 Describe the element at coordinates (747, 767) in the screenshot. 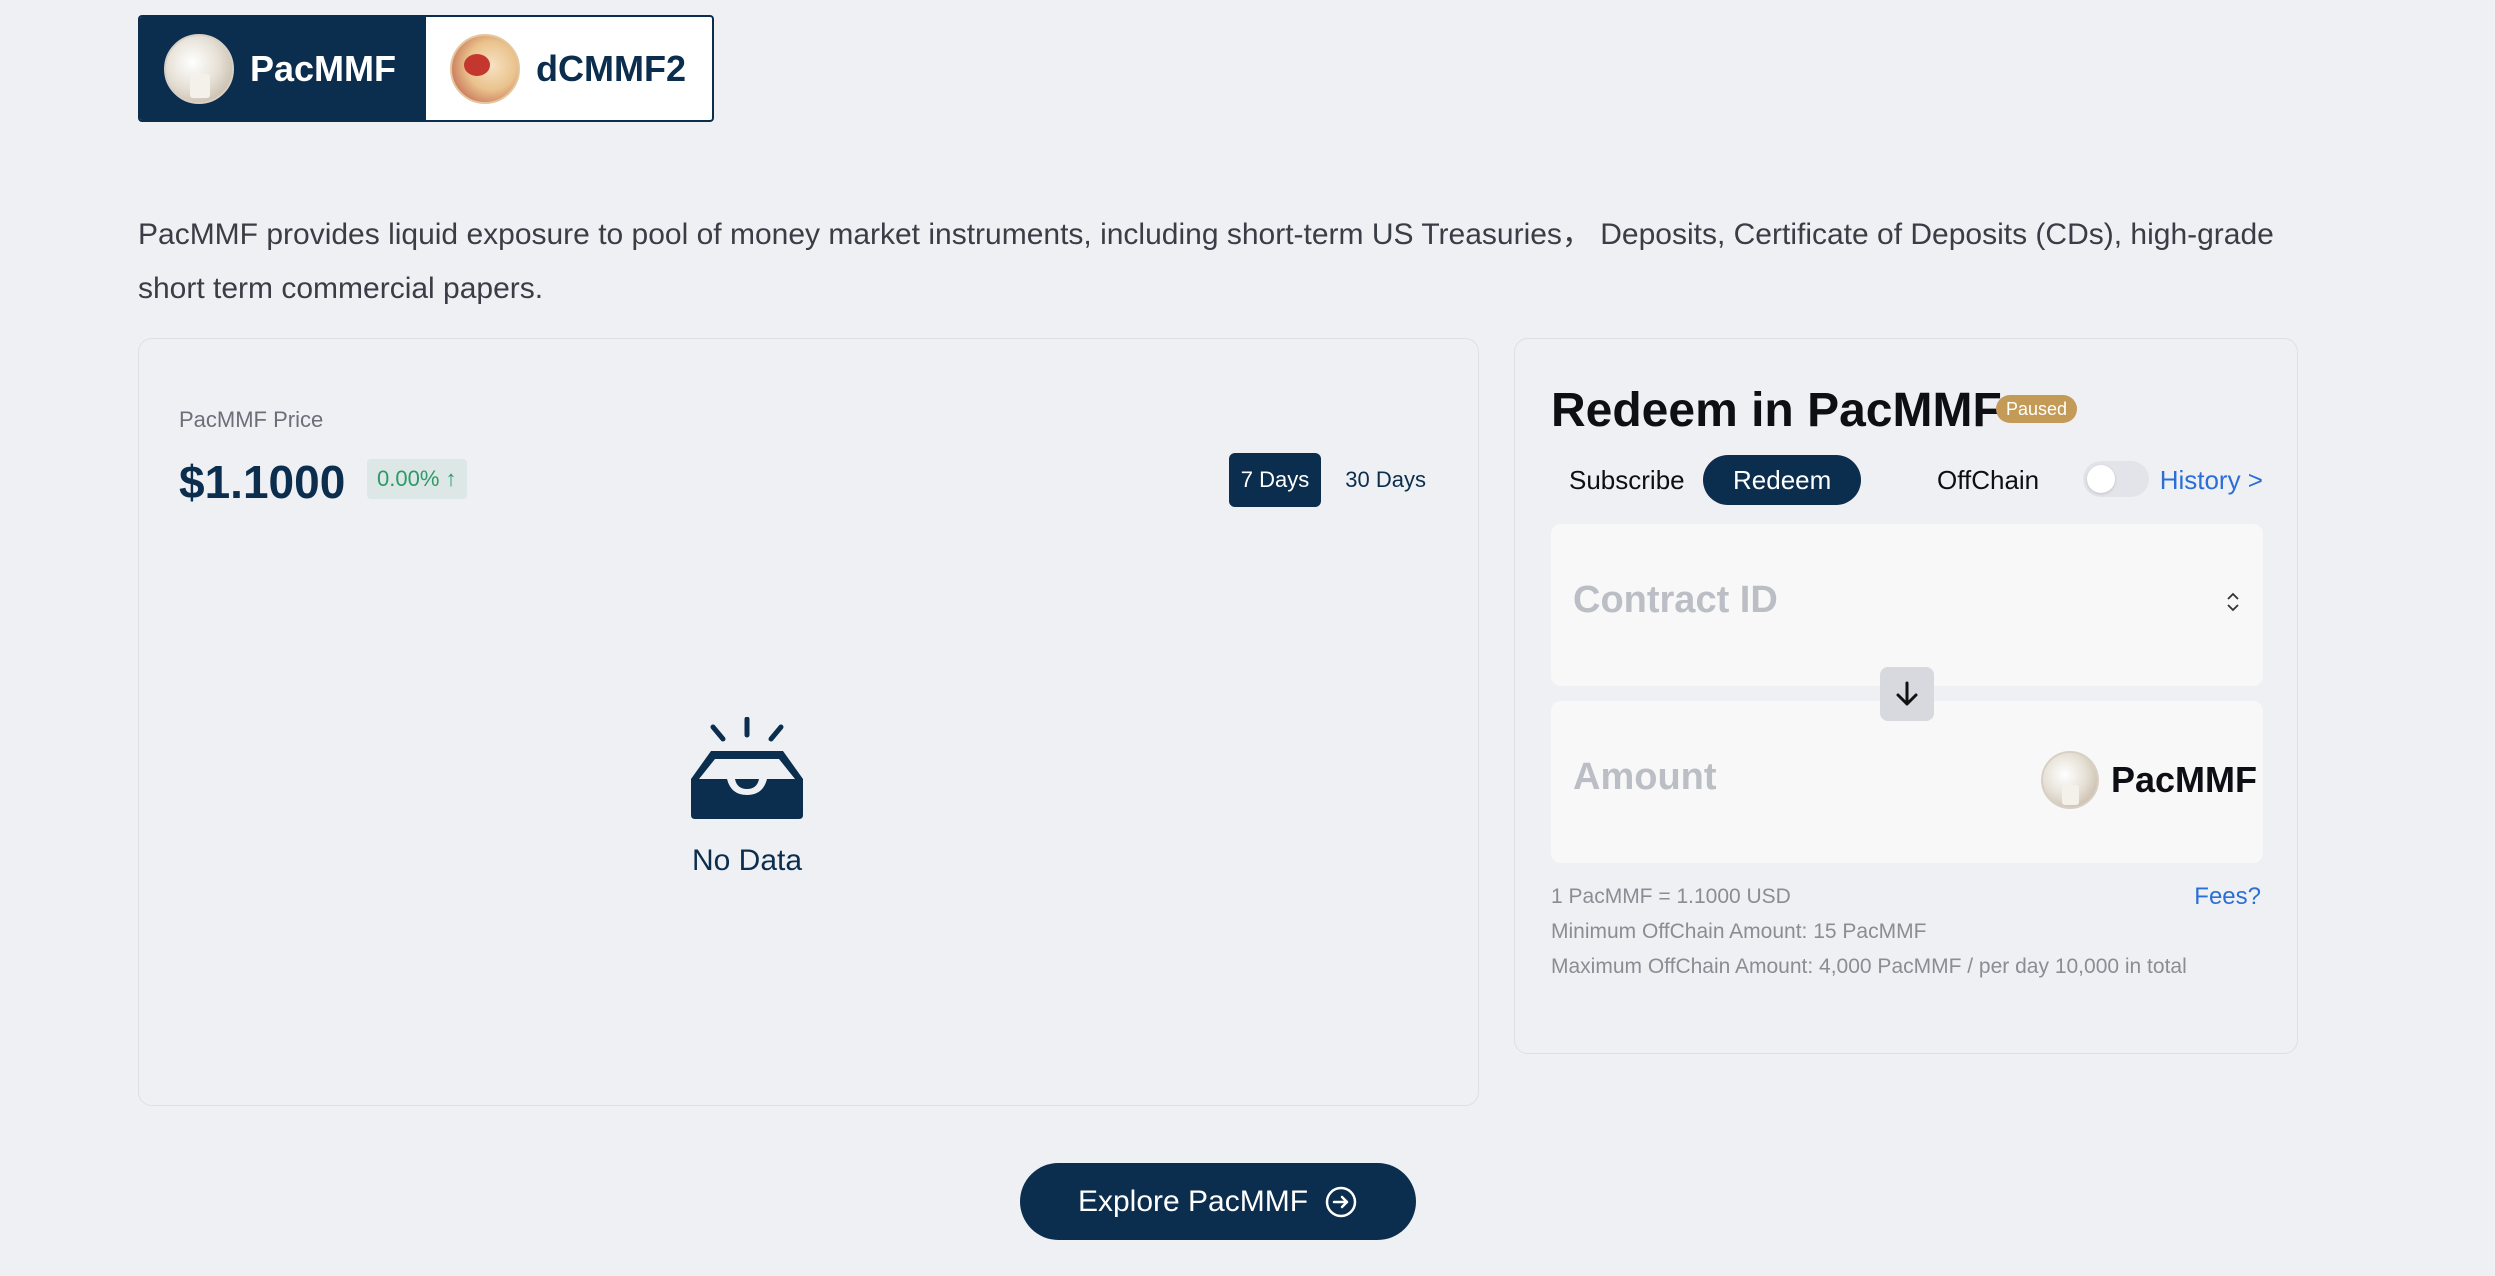

I see `empty-inbox-icon` at that location.